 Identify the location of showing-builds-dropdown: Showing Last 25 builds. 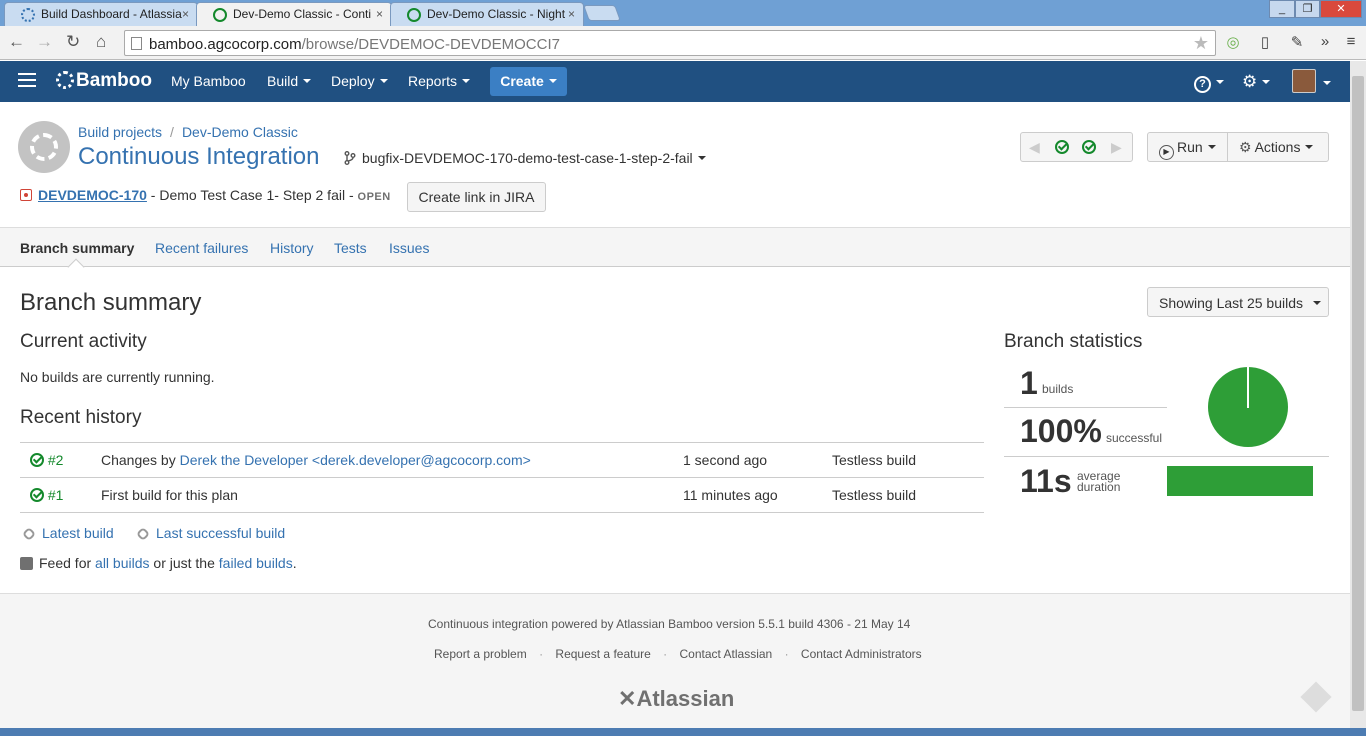
(1238, 302).